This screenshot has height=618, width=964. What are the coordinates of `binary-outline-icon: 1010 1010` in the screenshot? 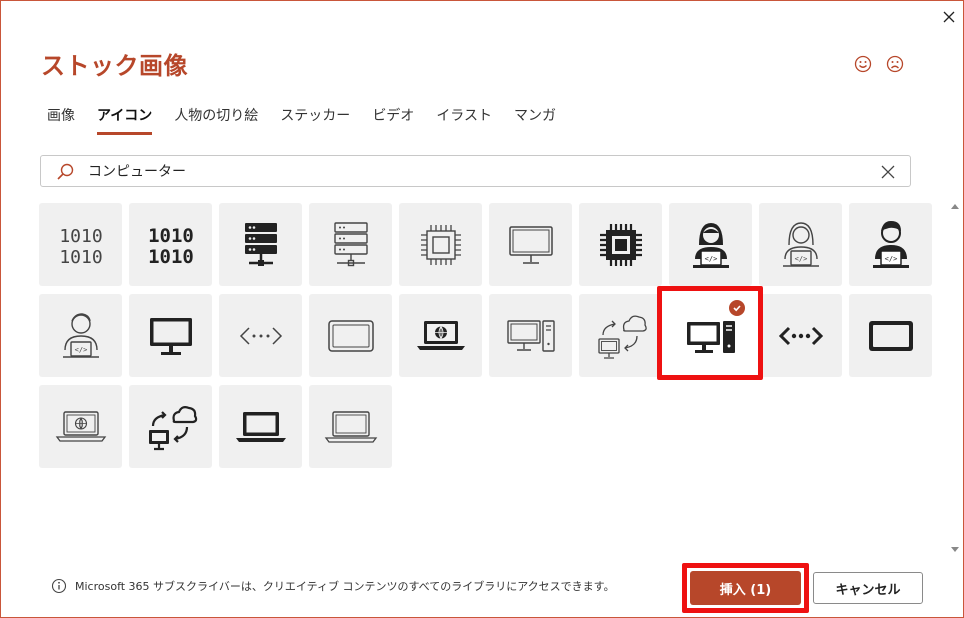 It's located at (80, 247).